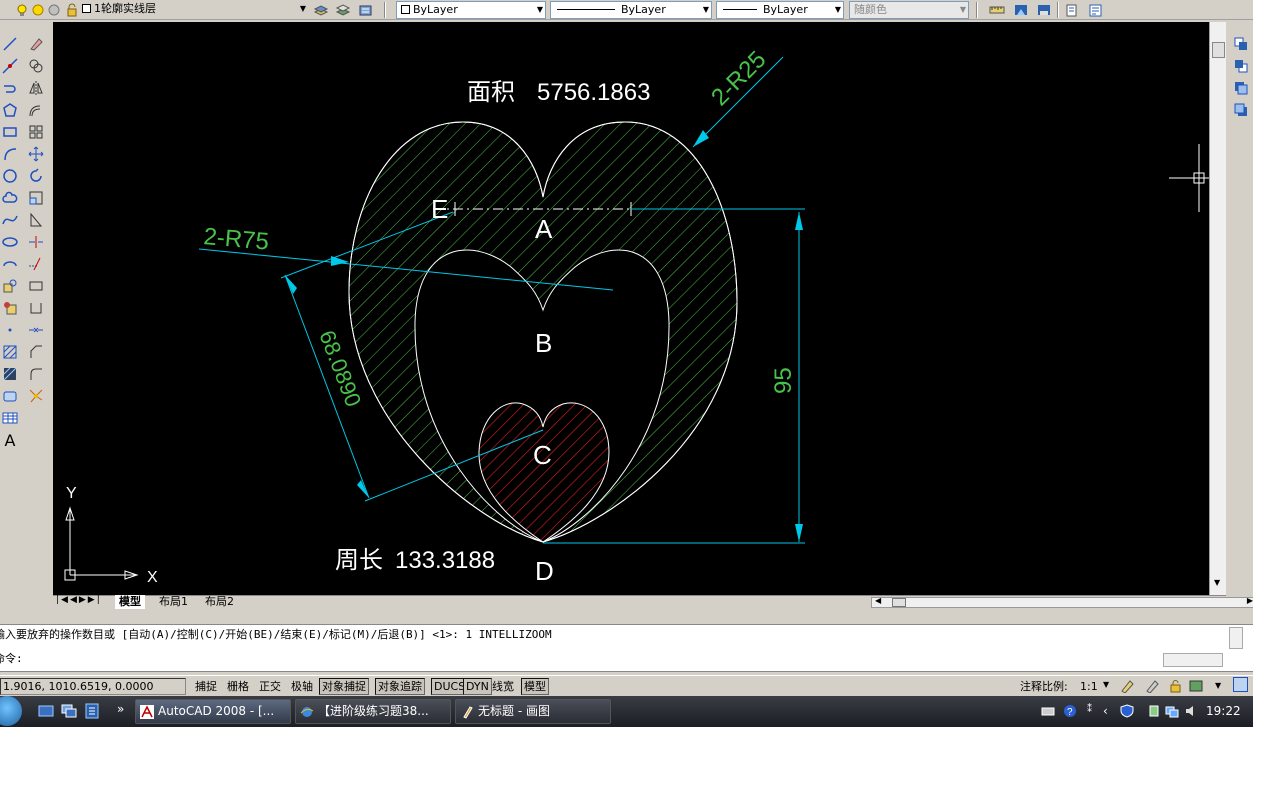  I want to click on keyboard-icon, so click(1048, 711).